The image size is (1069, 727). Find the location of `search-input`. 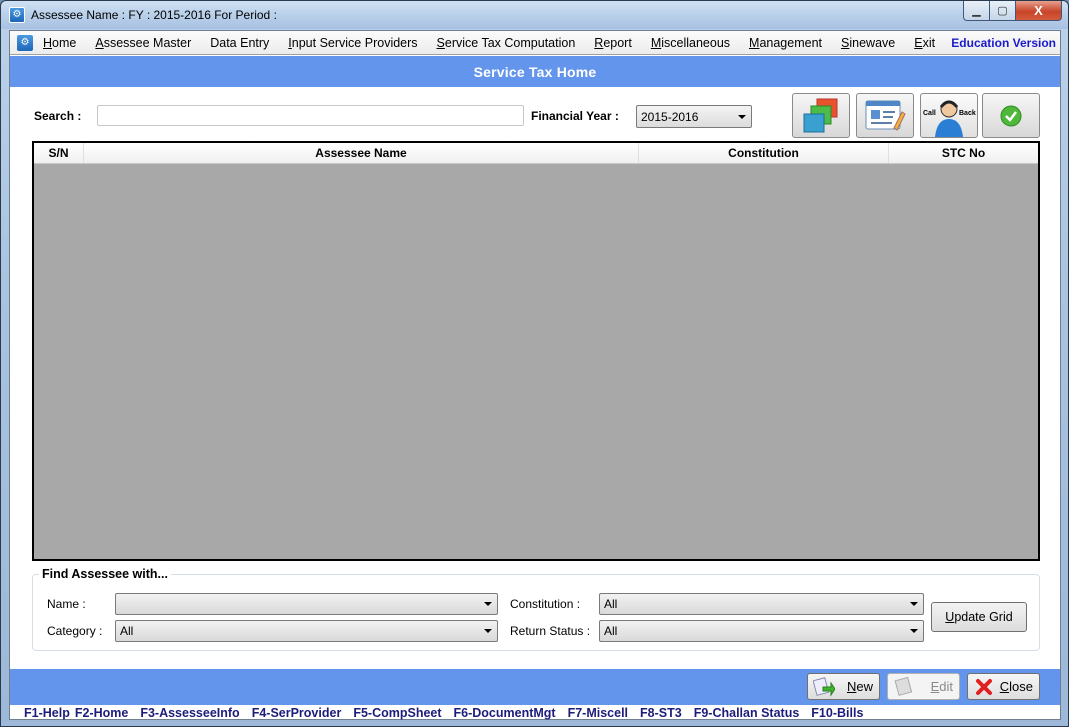

search-input is located at coordinates (310, 115).